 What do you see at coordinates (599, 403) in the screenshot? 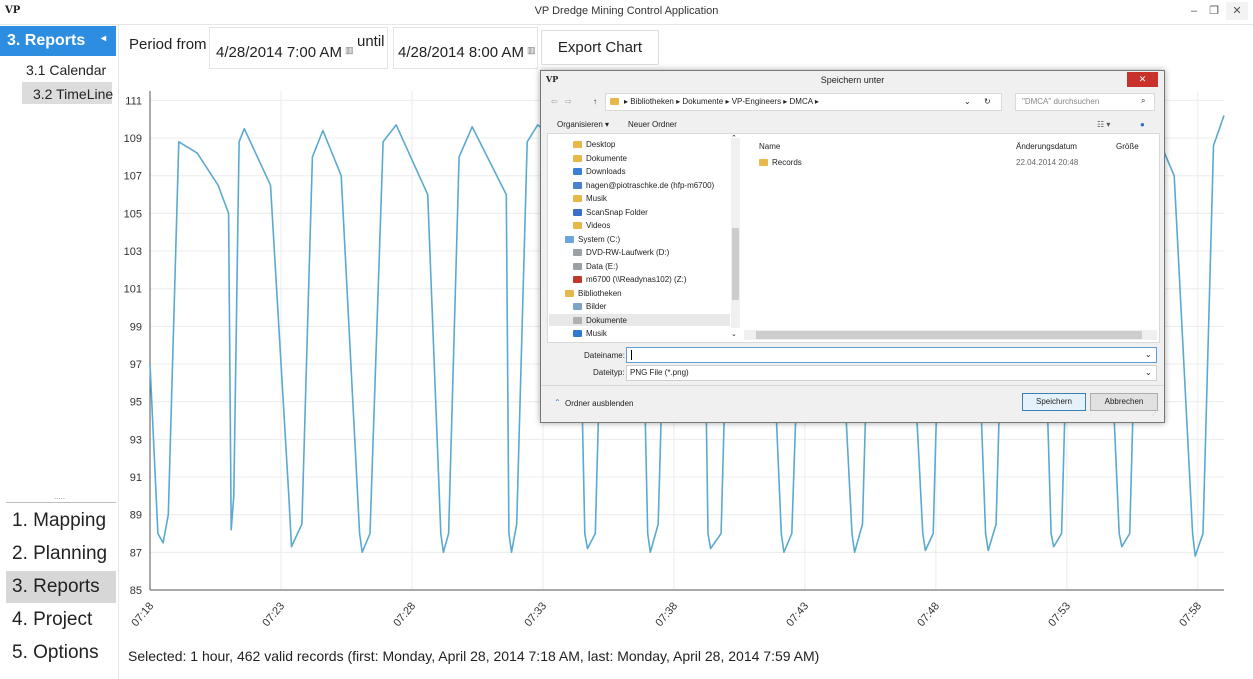
I see `hide-folders-toggle: Ordner ausblenden` at bounding box center [599, 403].